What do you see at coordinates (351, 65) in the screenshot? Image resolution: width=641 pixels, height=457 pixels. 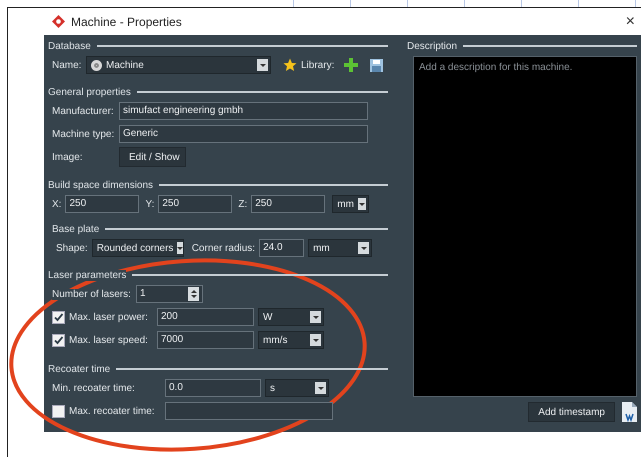 I see `add-icon` at bounding box center [351, 65].